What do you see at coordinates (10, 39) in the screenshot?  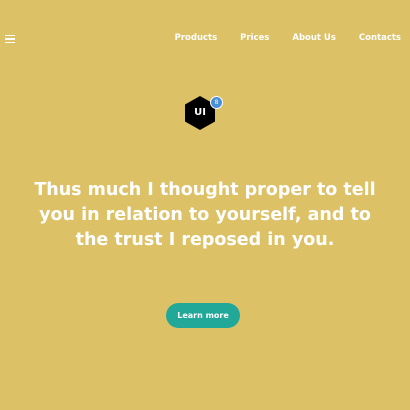 I see `hamburger-menu-icon` at bounding box center [10, 39].